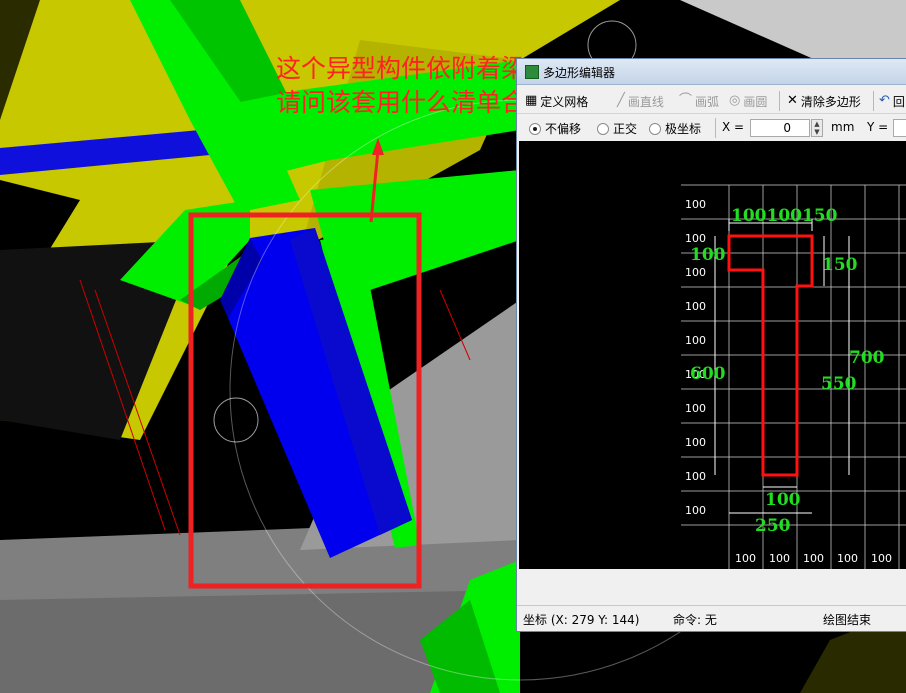  What do you see at coordinates (755, 101) in the screenshot?
I see `draw-circle-label: 画圆` at bounding box center [755, 101].